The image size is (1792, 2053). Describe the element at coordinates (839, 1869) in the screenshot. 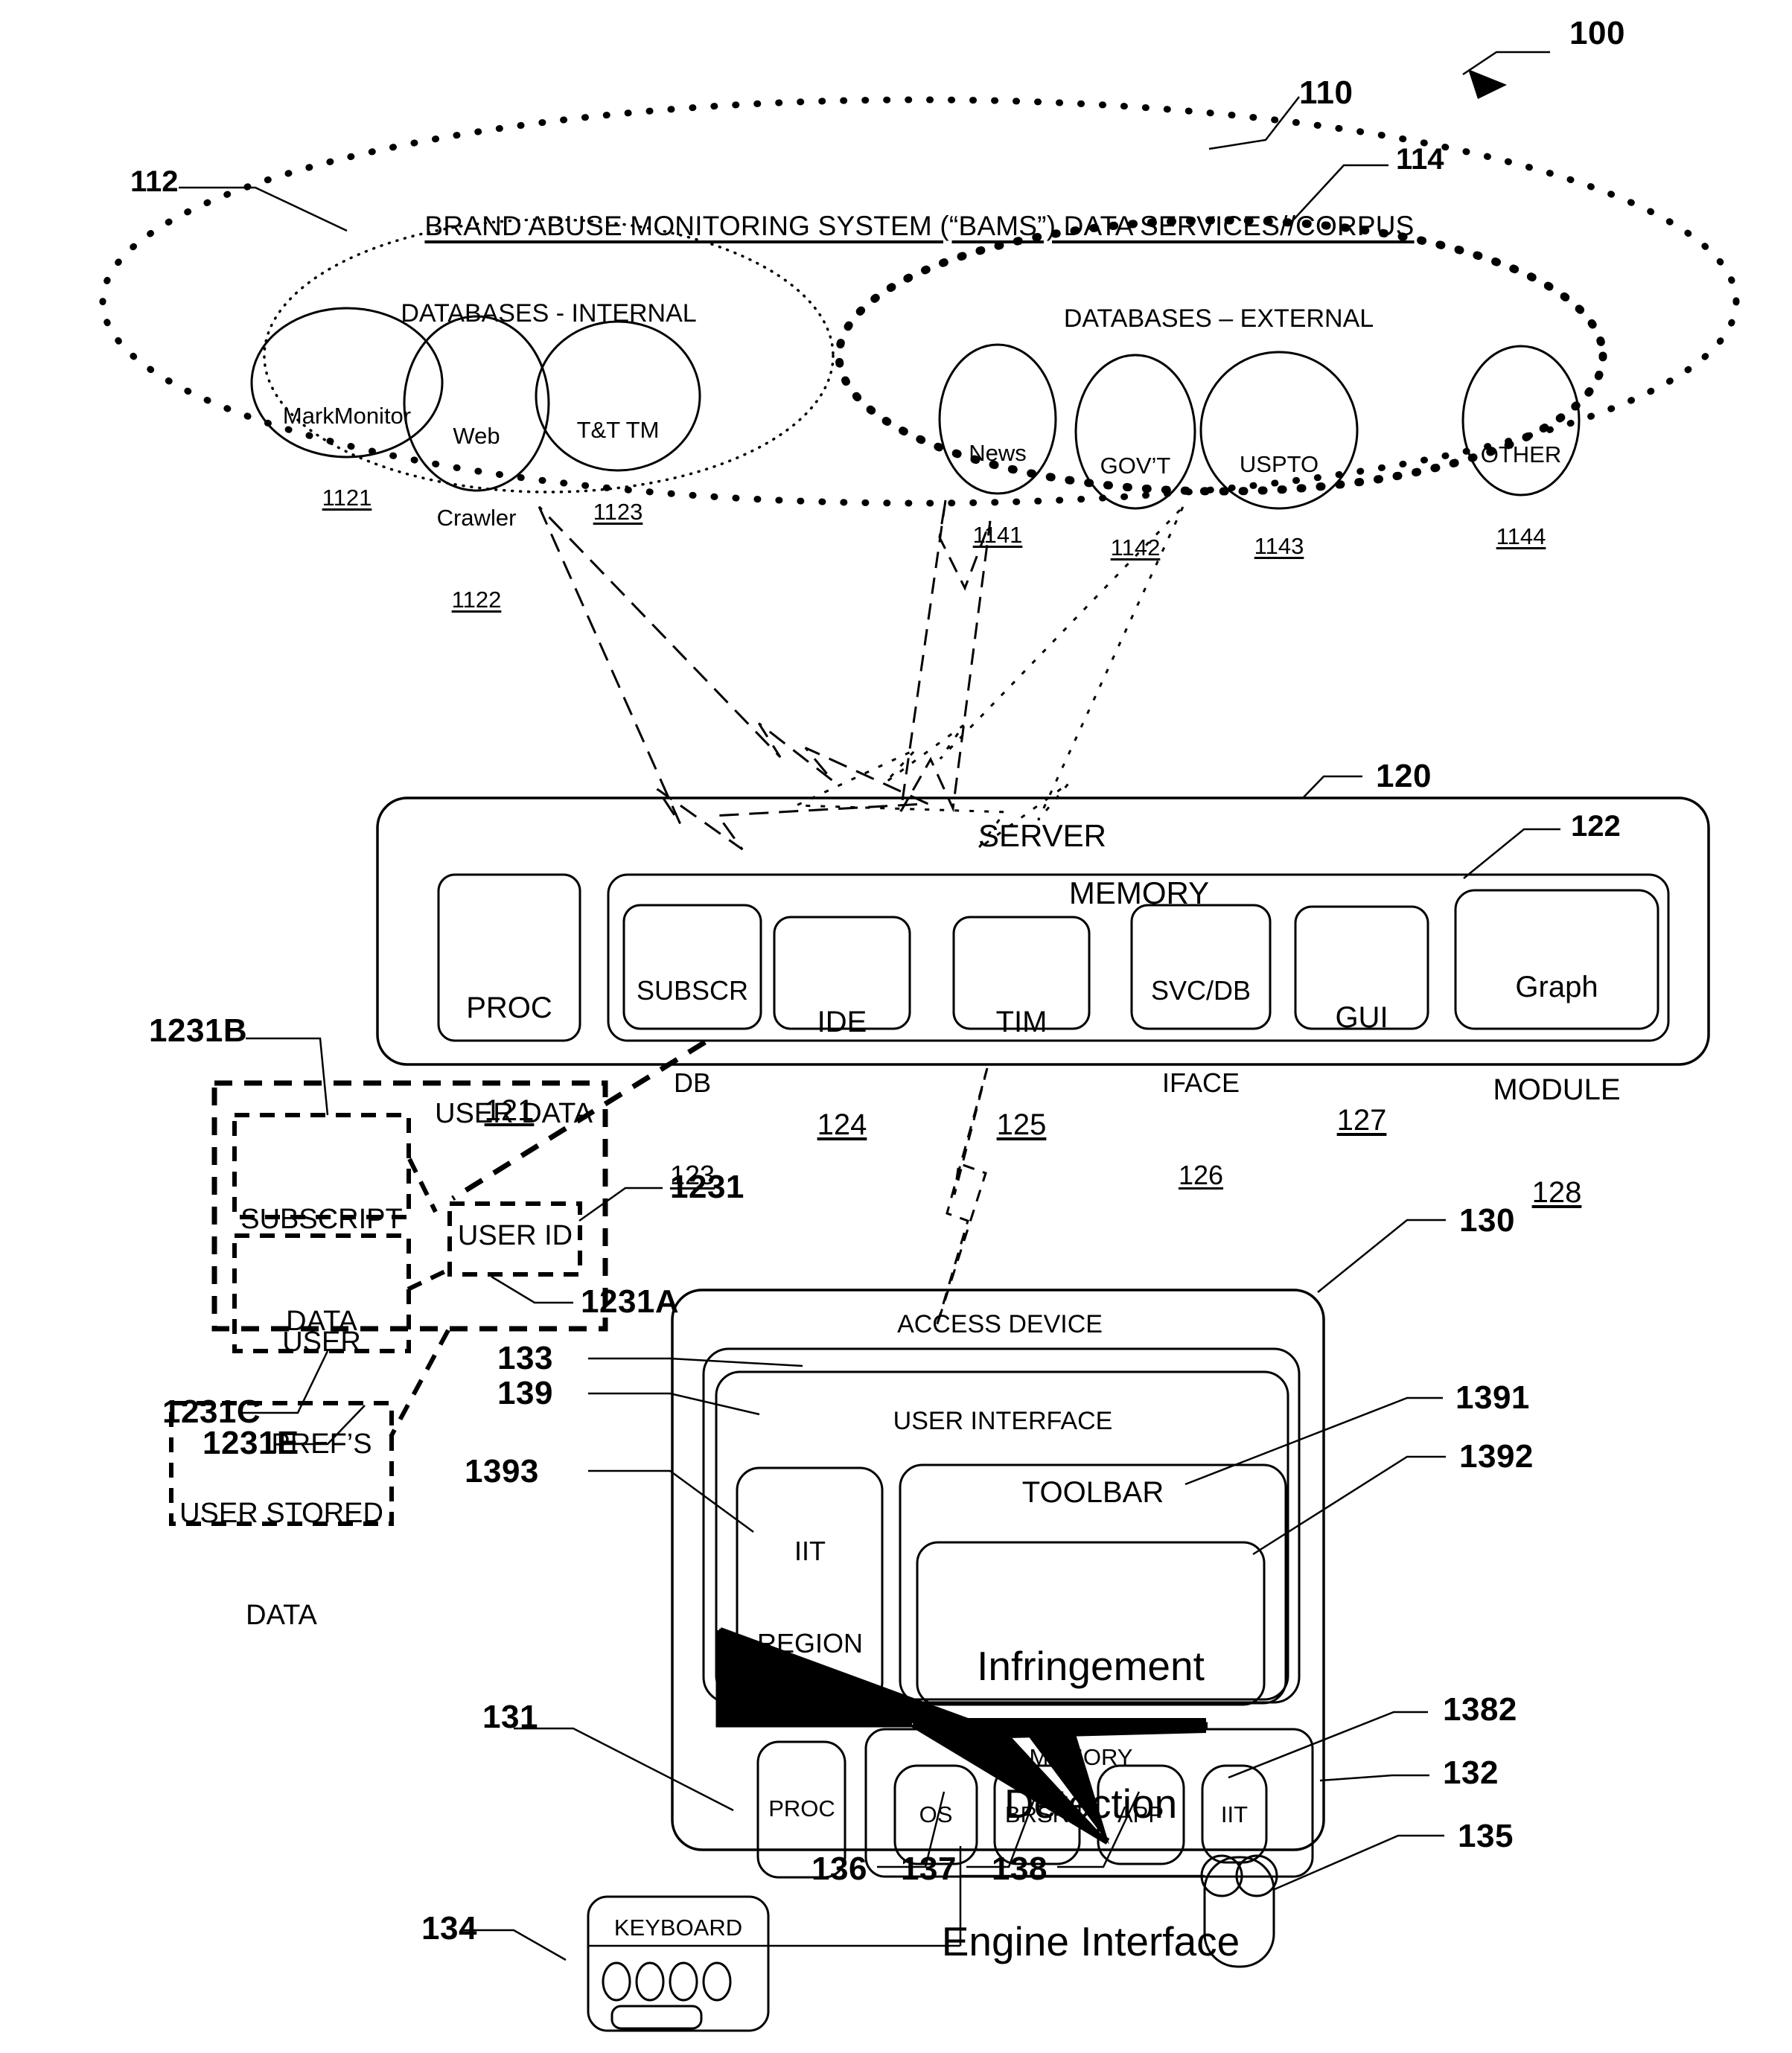

I see `os-ref-label: 136` at that location.